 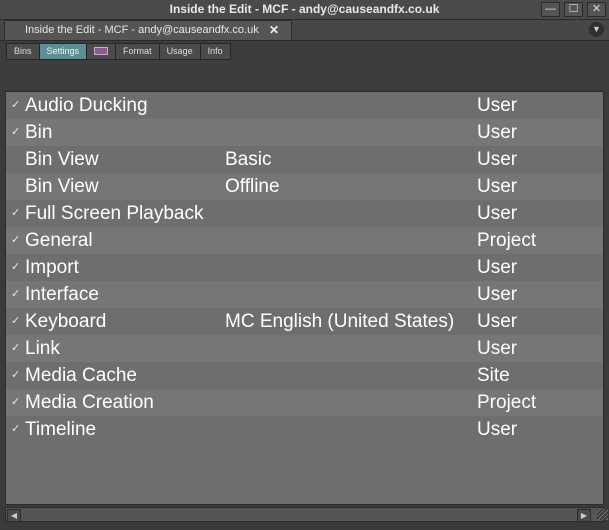 I want to click on settings-row: ✓ General Project, so click(x=304, y=240).